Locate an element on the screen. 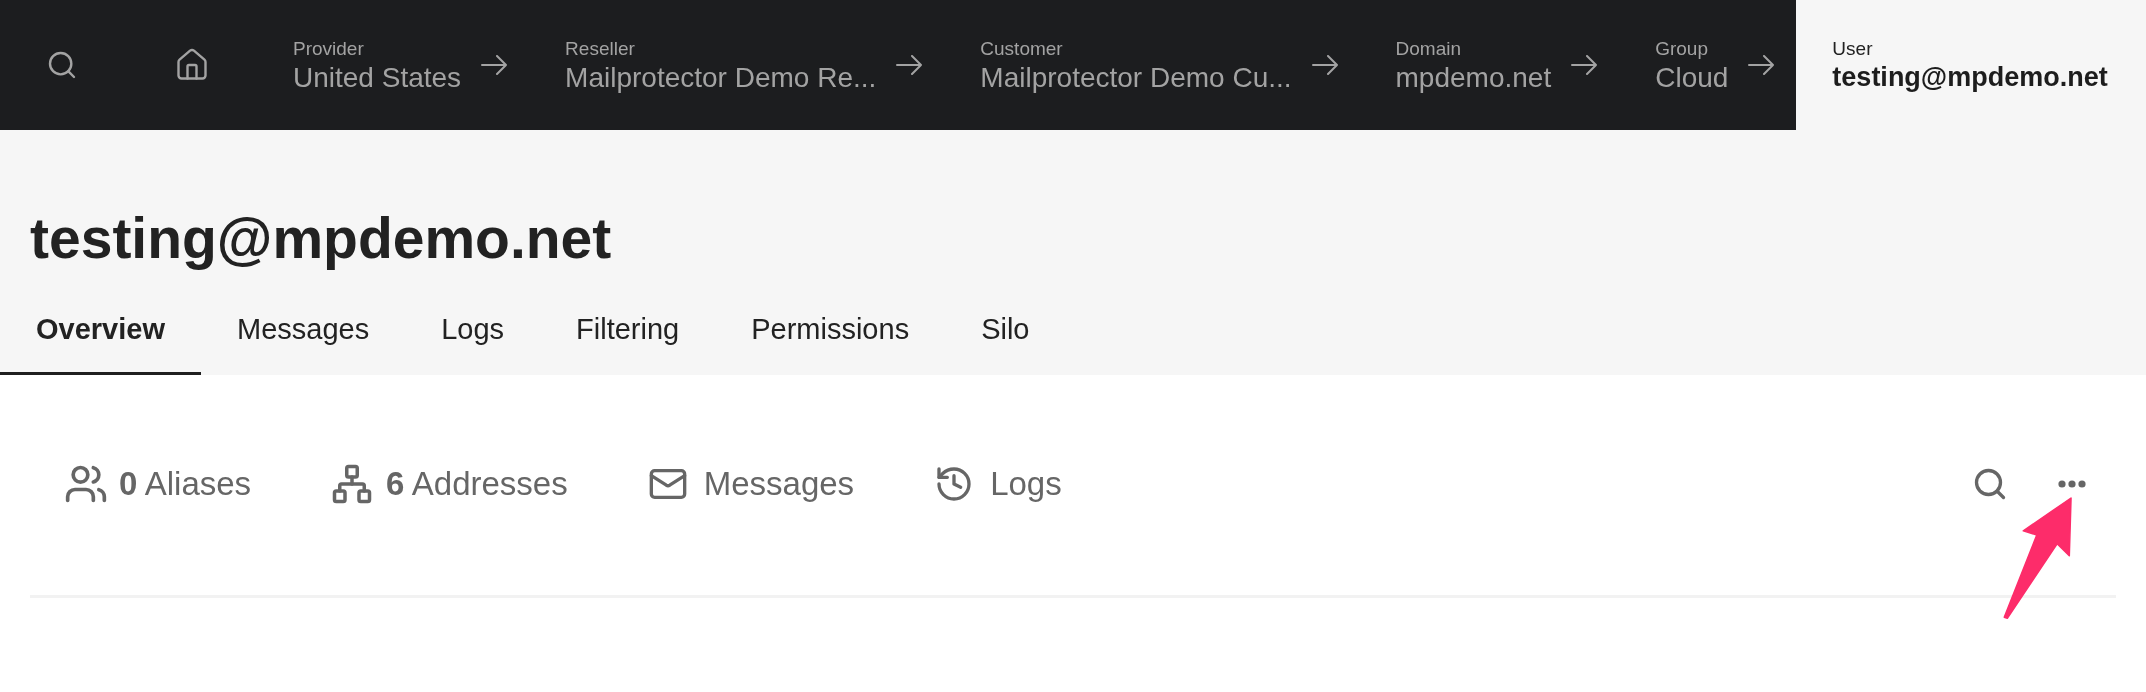 The width and height of the screenshot is (2146, 692). messages-link: Messages is located at coordinates (751, 484).